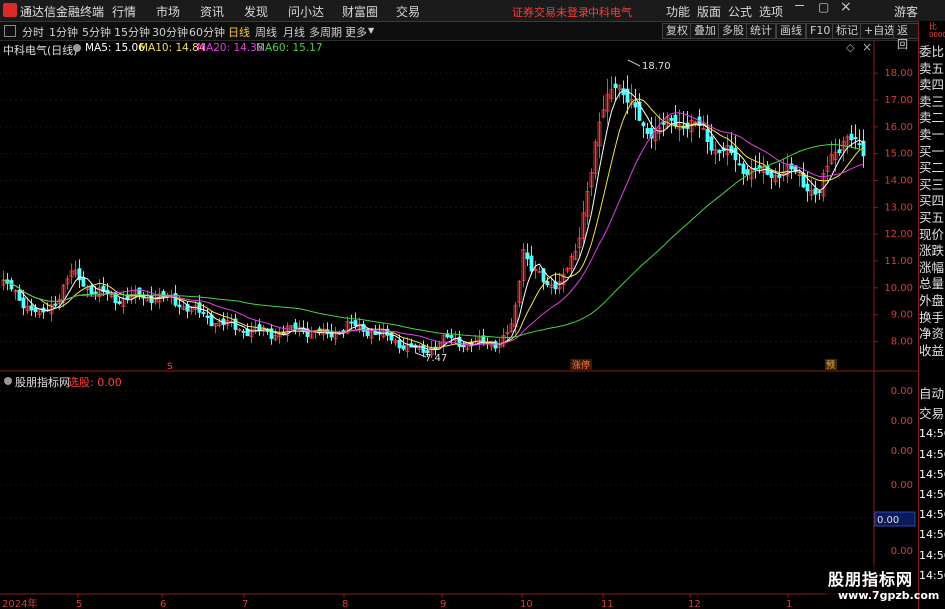 The height and width of the screenshot is (609, 945). Describe the element at coordinates (19, 603) in the screenshot. I see `year-label: 2024年` at that location.